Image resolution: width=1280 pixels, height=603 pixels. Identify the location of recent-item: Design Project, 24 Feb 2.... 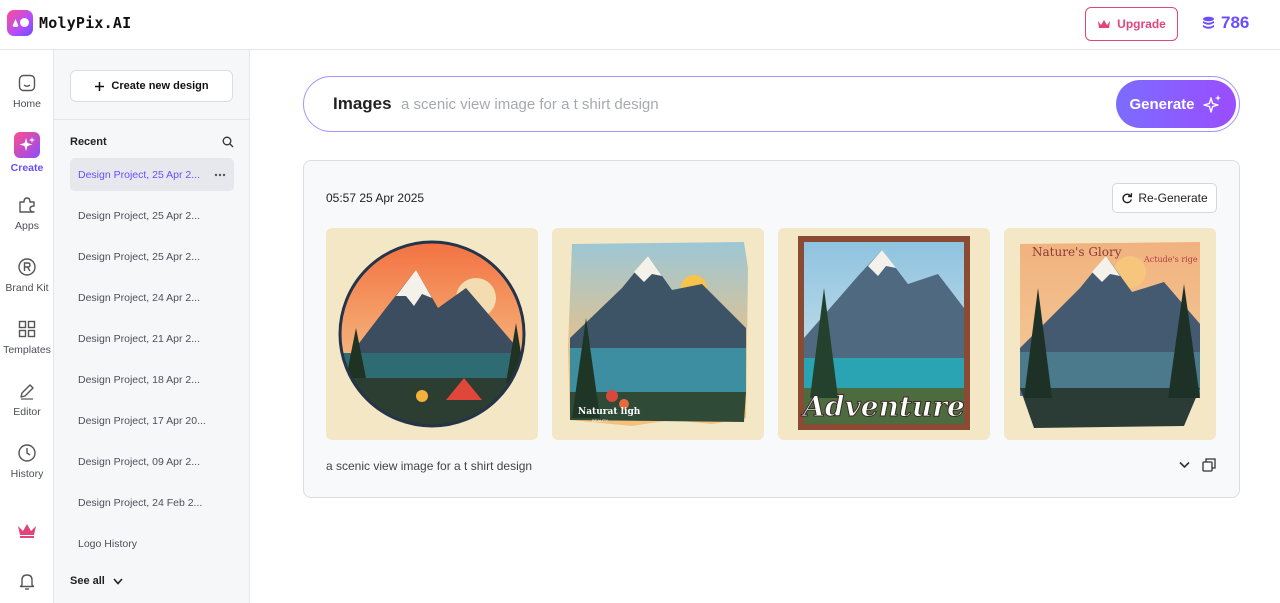
(152, 502).